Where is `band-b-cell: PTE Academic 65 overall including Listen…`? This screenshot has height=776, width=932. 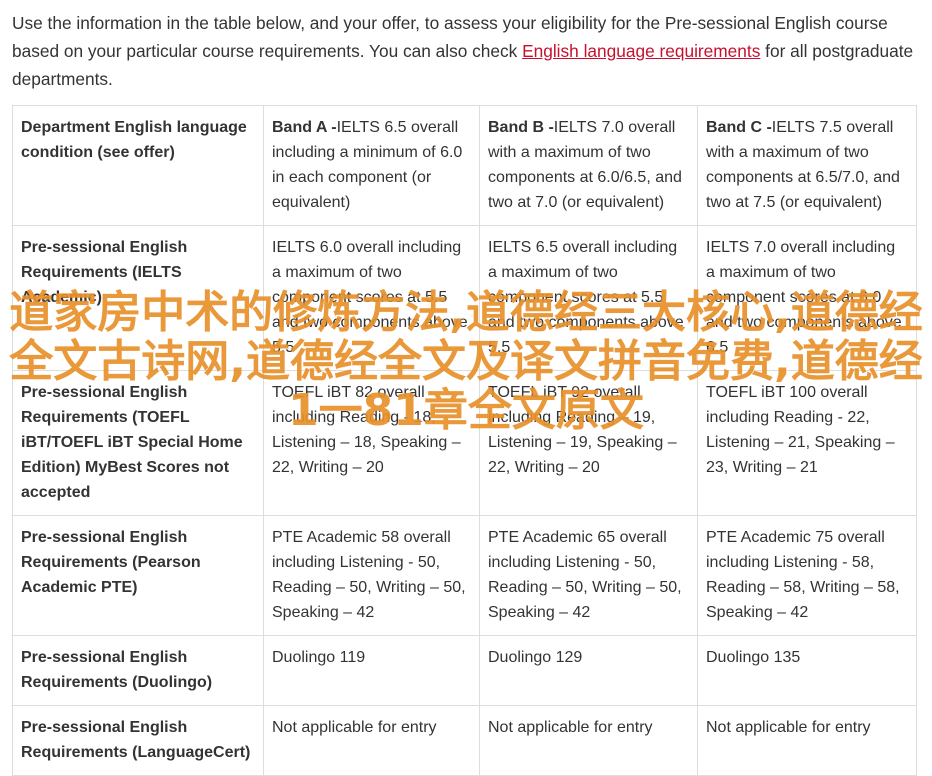 band-b-cell: PTE Academic 65 overall including Listen… is located at coordinates (588, 575).